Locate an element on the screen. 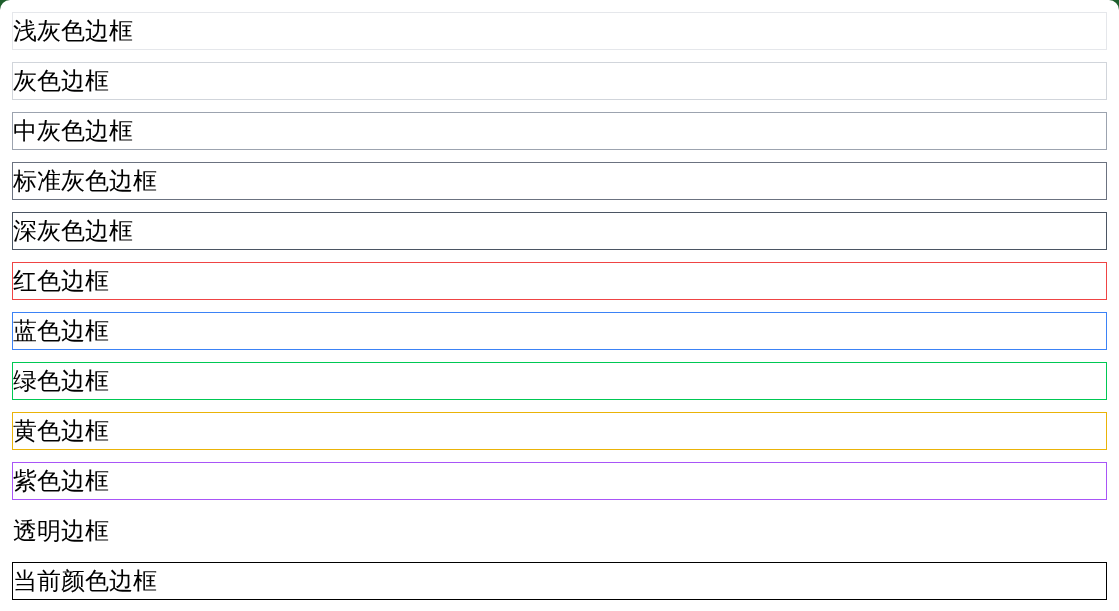 The height and width of the screenshot is (611, 1119). bordered-sample: 红色边框 is located at coordinates (559, 281).